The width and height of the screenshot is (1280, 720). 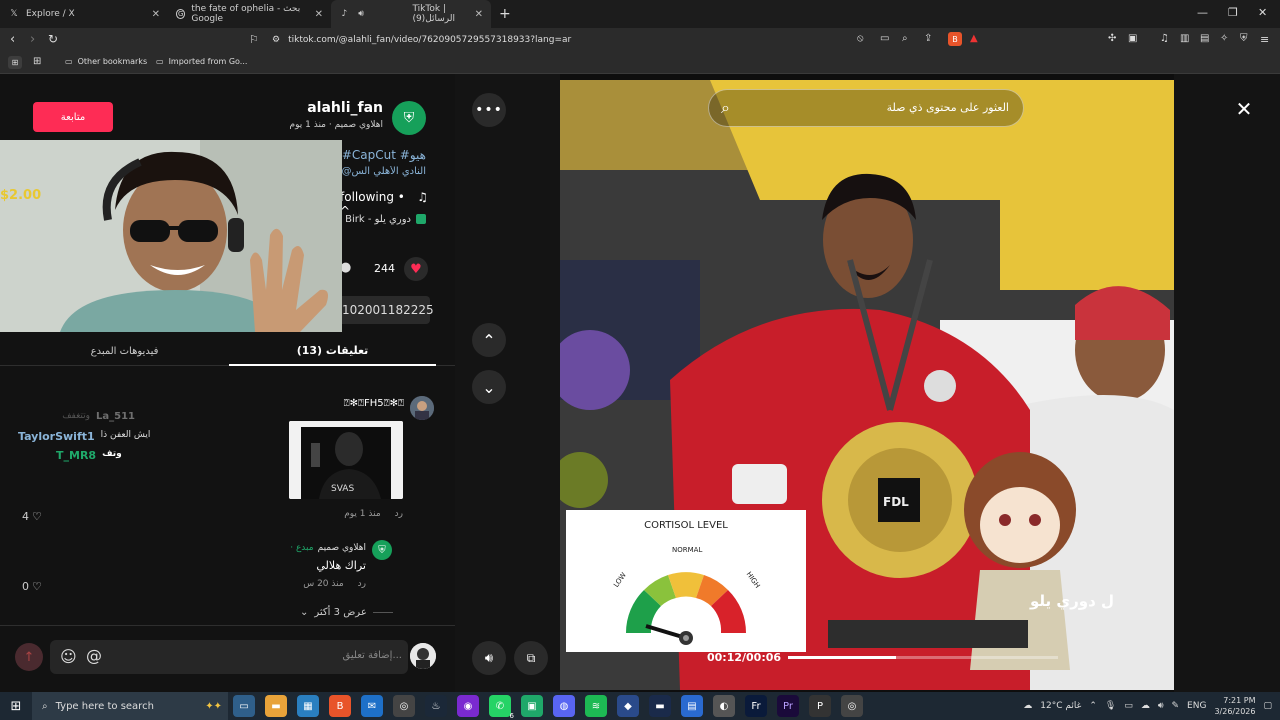 What do you see at coordinates (32, 516) in the screenshot?
I see `comment-like: 4 ♡` at bounding box center [32, 516].